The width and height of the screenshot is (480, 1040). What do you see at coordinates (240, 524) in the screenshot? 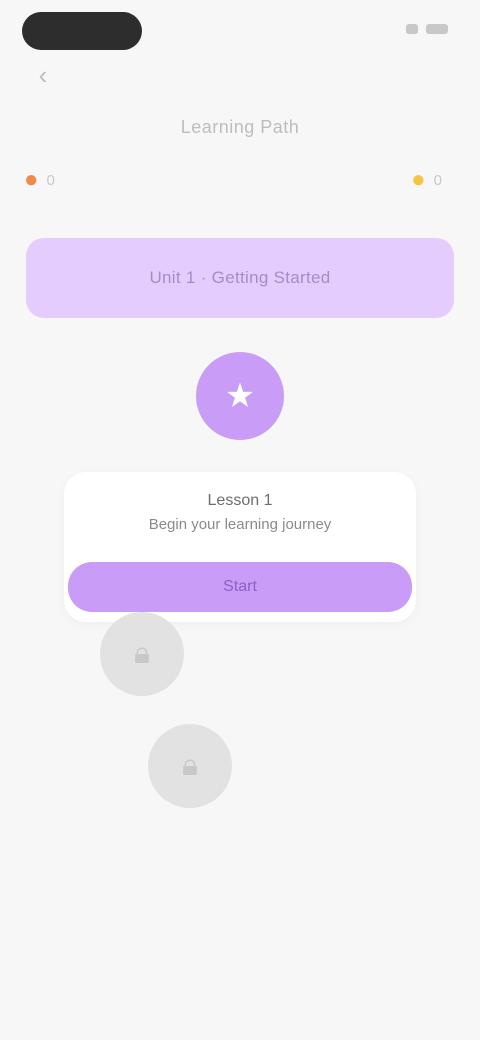
I see `lesson-popup-subtitle: Begin your learning journey` at bounding box center [240, 524].